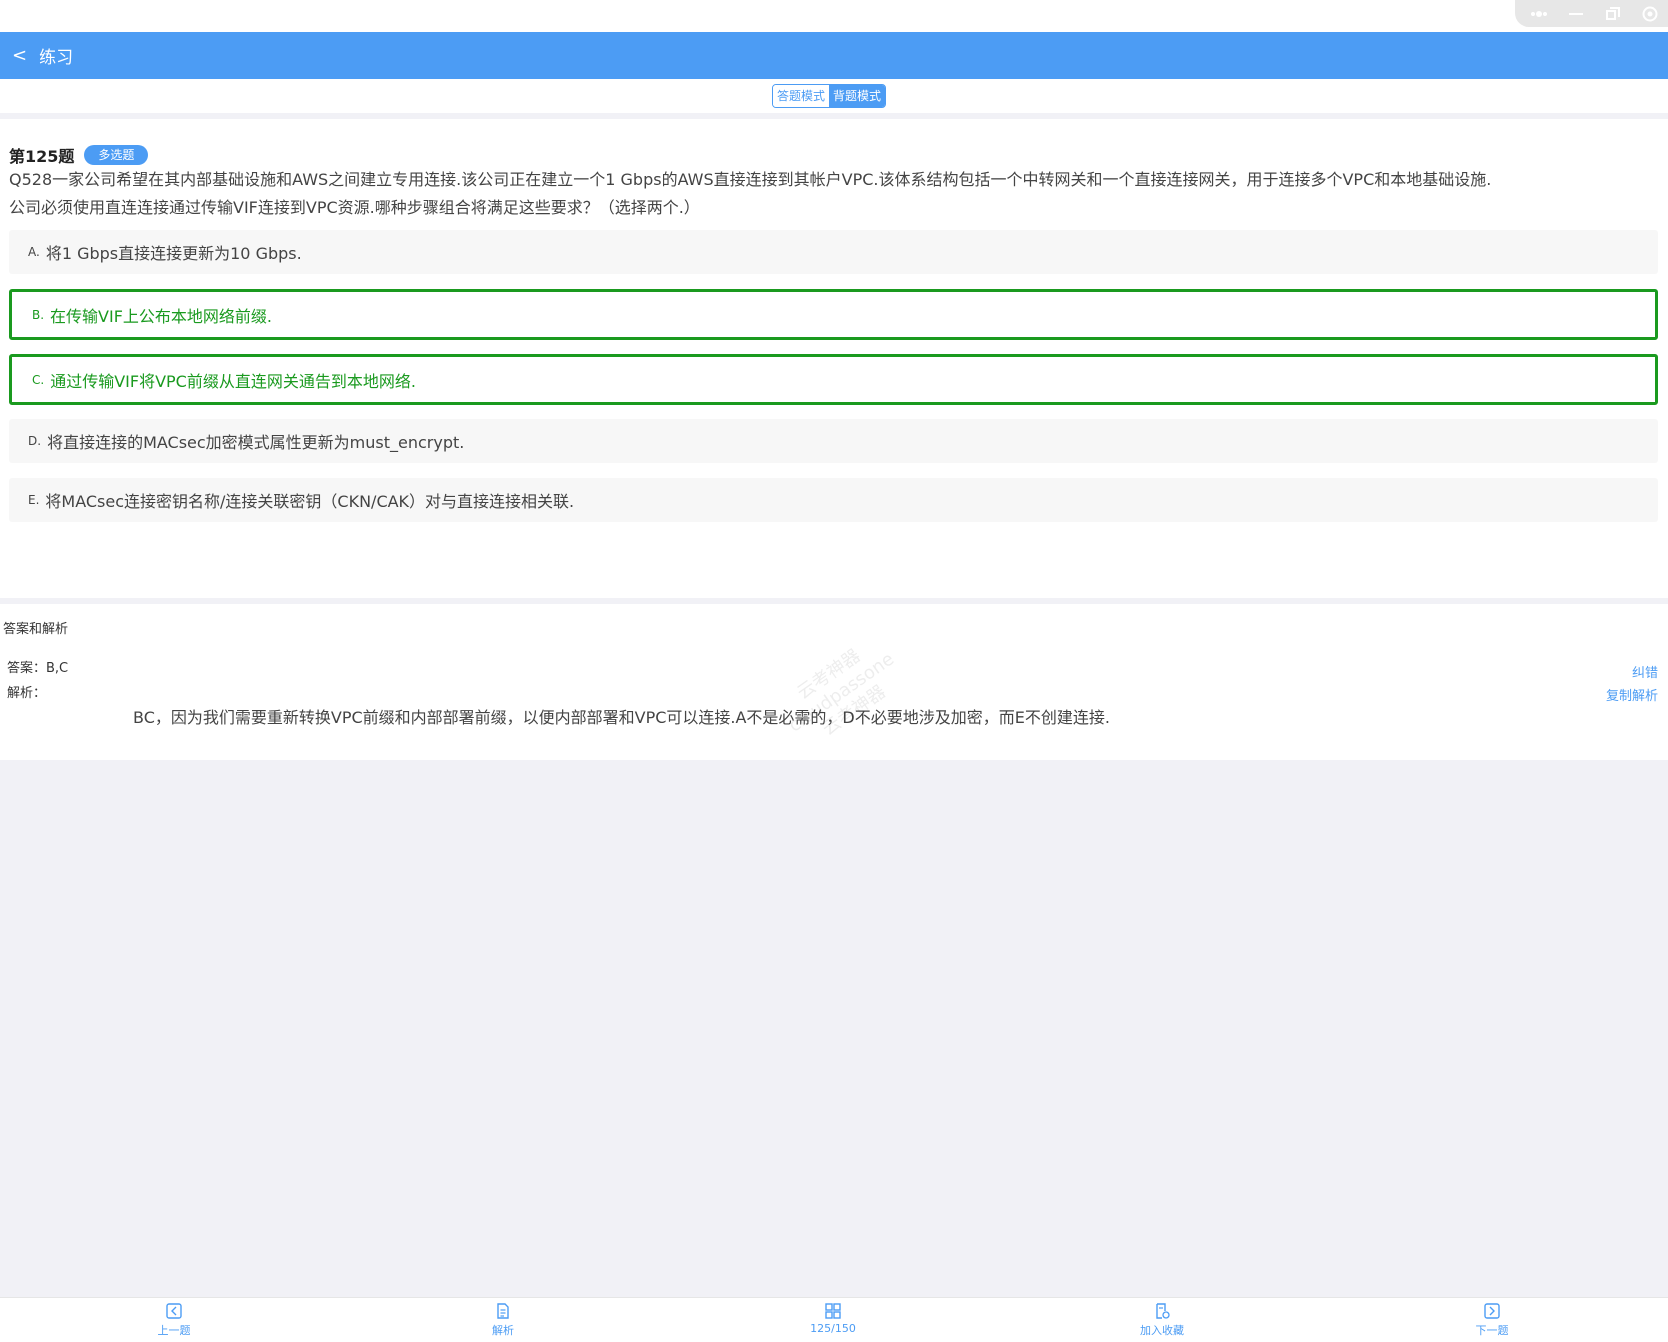  I want to click on next-icon, so click(1492, 1311).